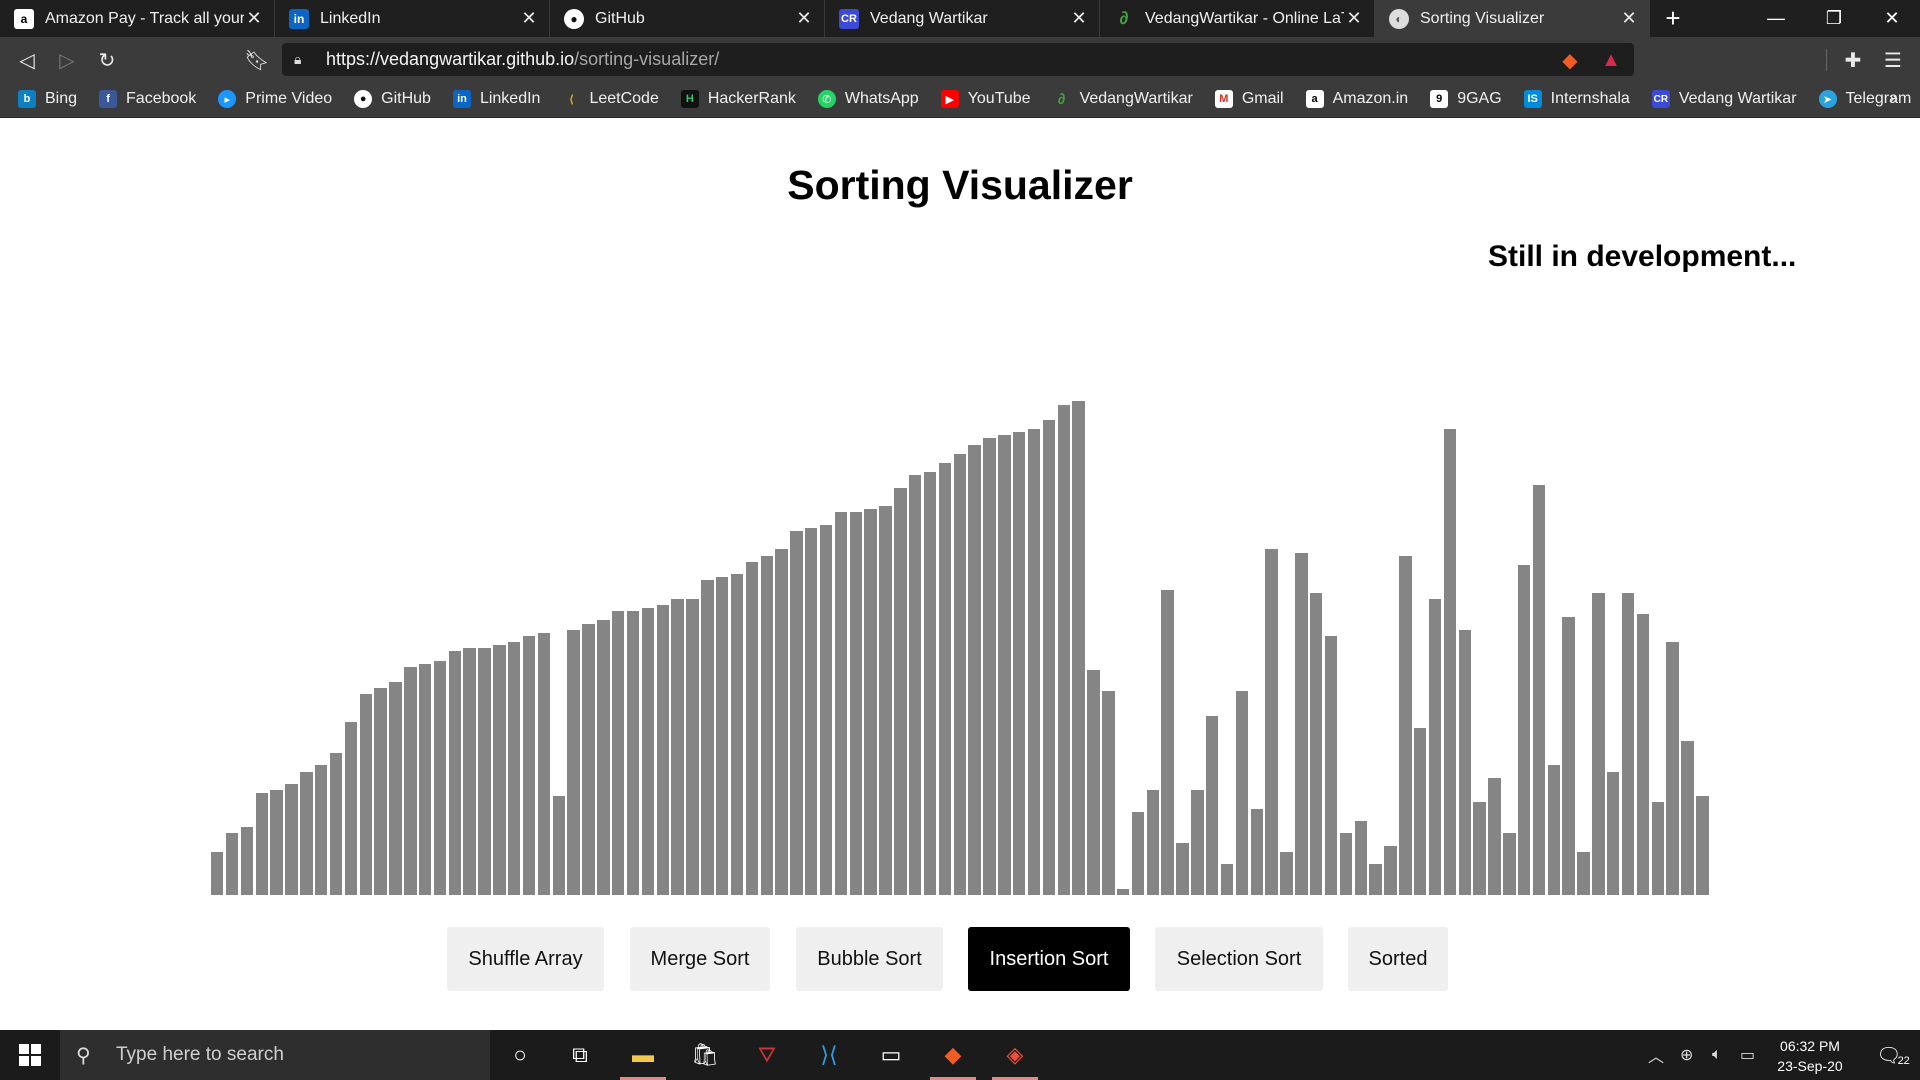  Describe the element at coordinates (520, 1055) in the screenshot. I see `cortana-icon: ○` at that location.